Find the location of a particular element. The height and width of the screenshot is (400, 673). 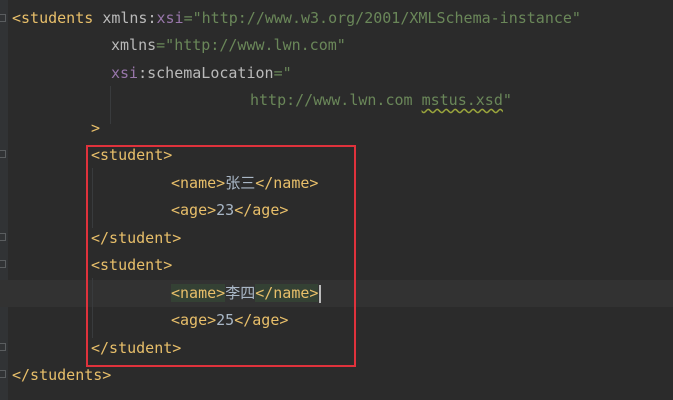

schema-file-reference: mstus.xsd is located at coordinates (462, 100).